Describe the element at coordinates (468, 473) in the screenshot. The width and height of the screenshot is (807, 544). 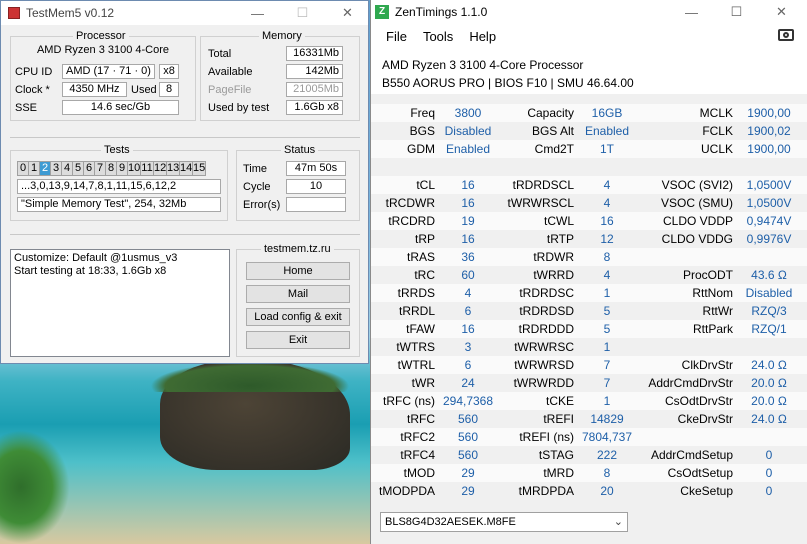
I see `timing-value: 29` at that location.